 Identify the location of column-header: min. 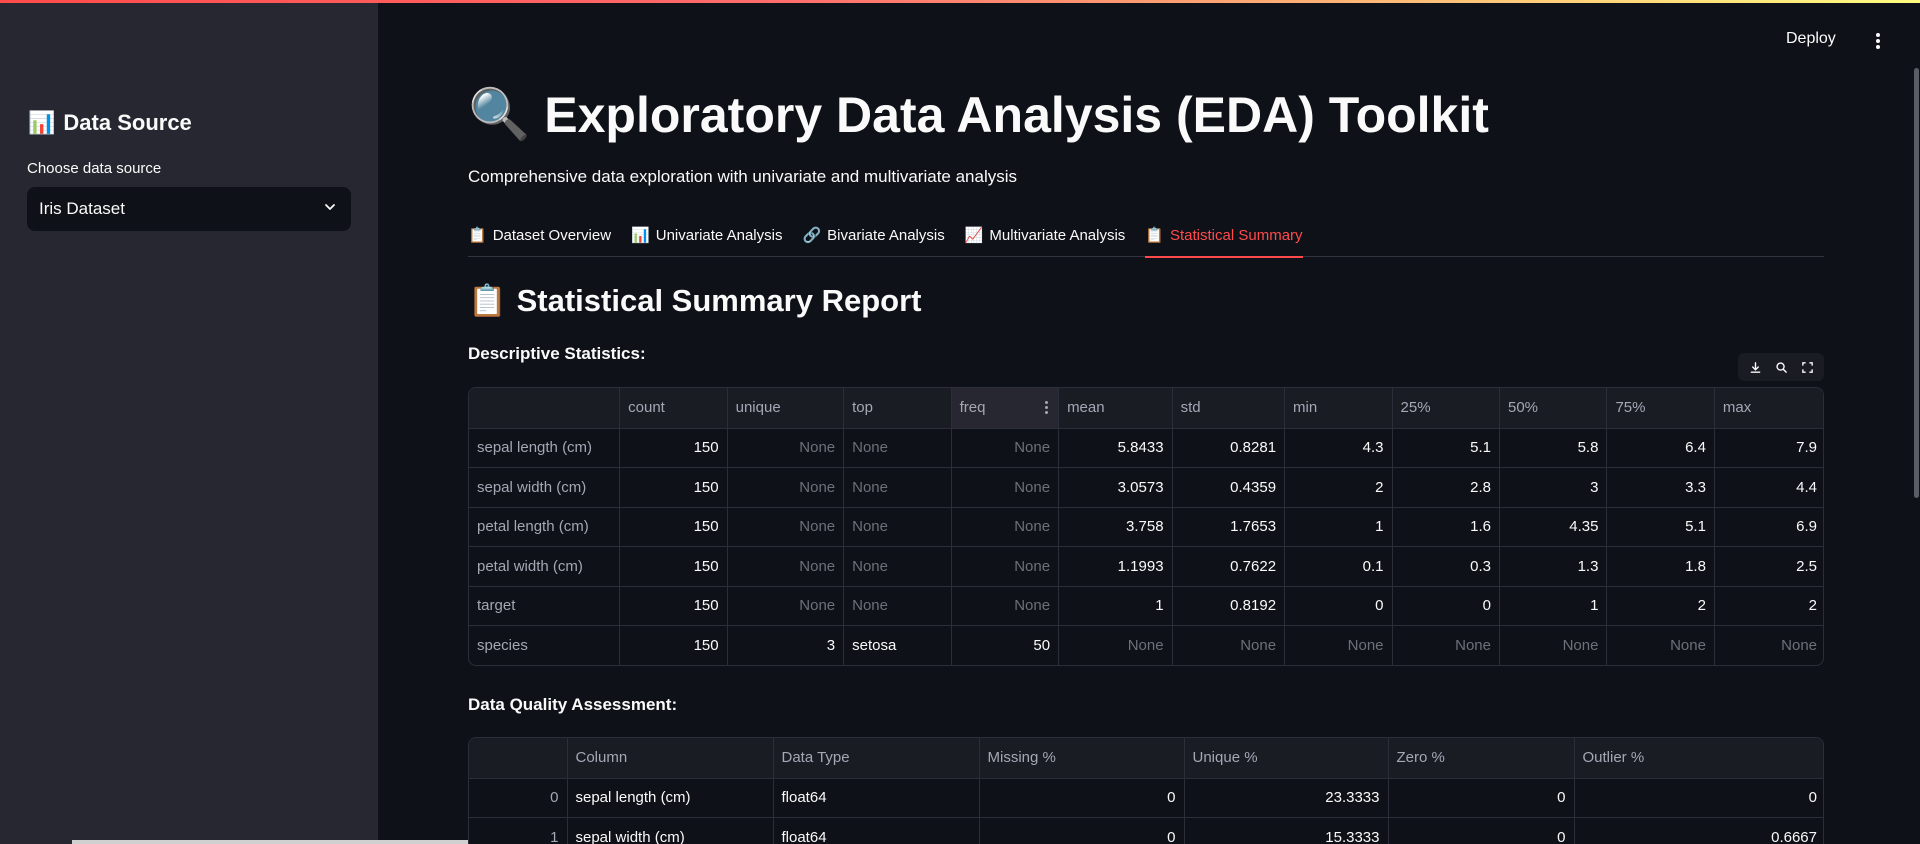
(1338, 408).